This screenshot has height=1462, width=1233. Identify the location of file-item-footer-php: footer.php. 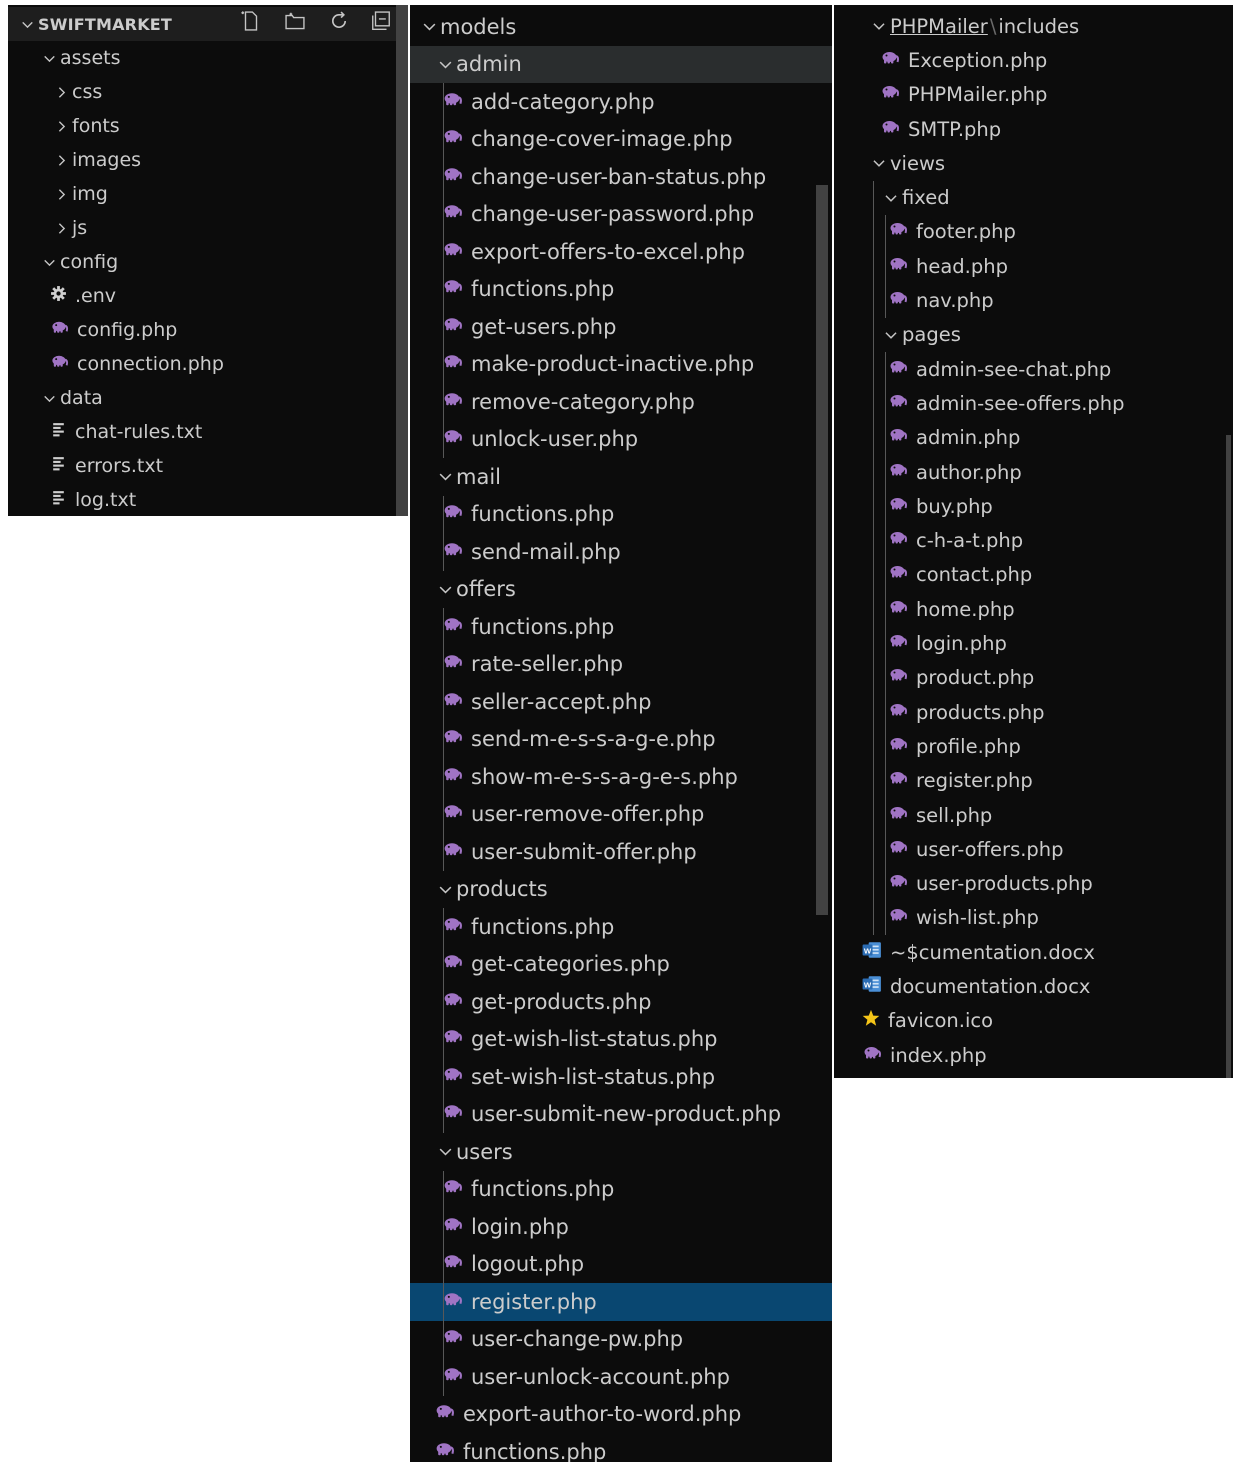
(1033, 232).